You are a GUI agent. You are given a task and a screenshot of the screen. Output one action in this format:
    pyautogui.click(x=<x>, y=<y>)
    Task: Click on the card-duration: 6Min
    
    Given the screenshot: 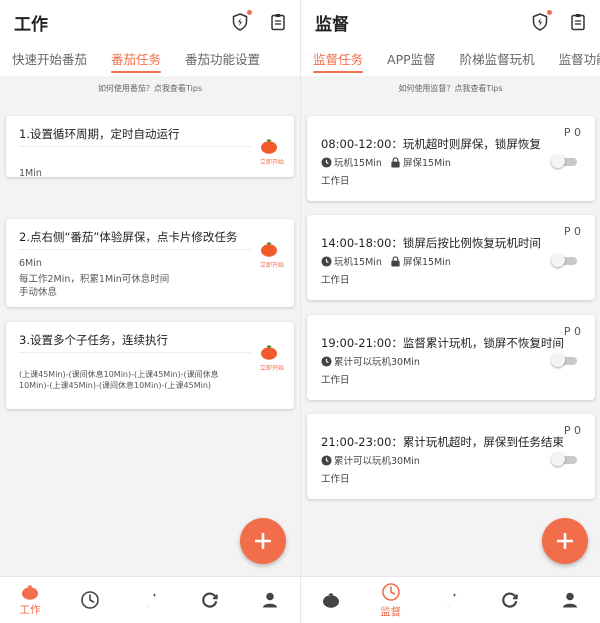 What is the action you would take?
    pyautogui.click(x=30, y=263)
    